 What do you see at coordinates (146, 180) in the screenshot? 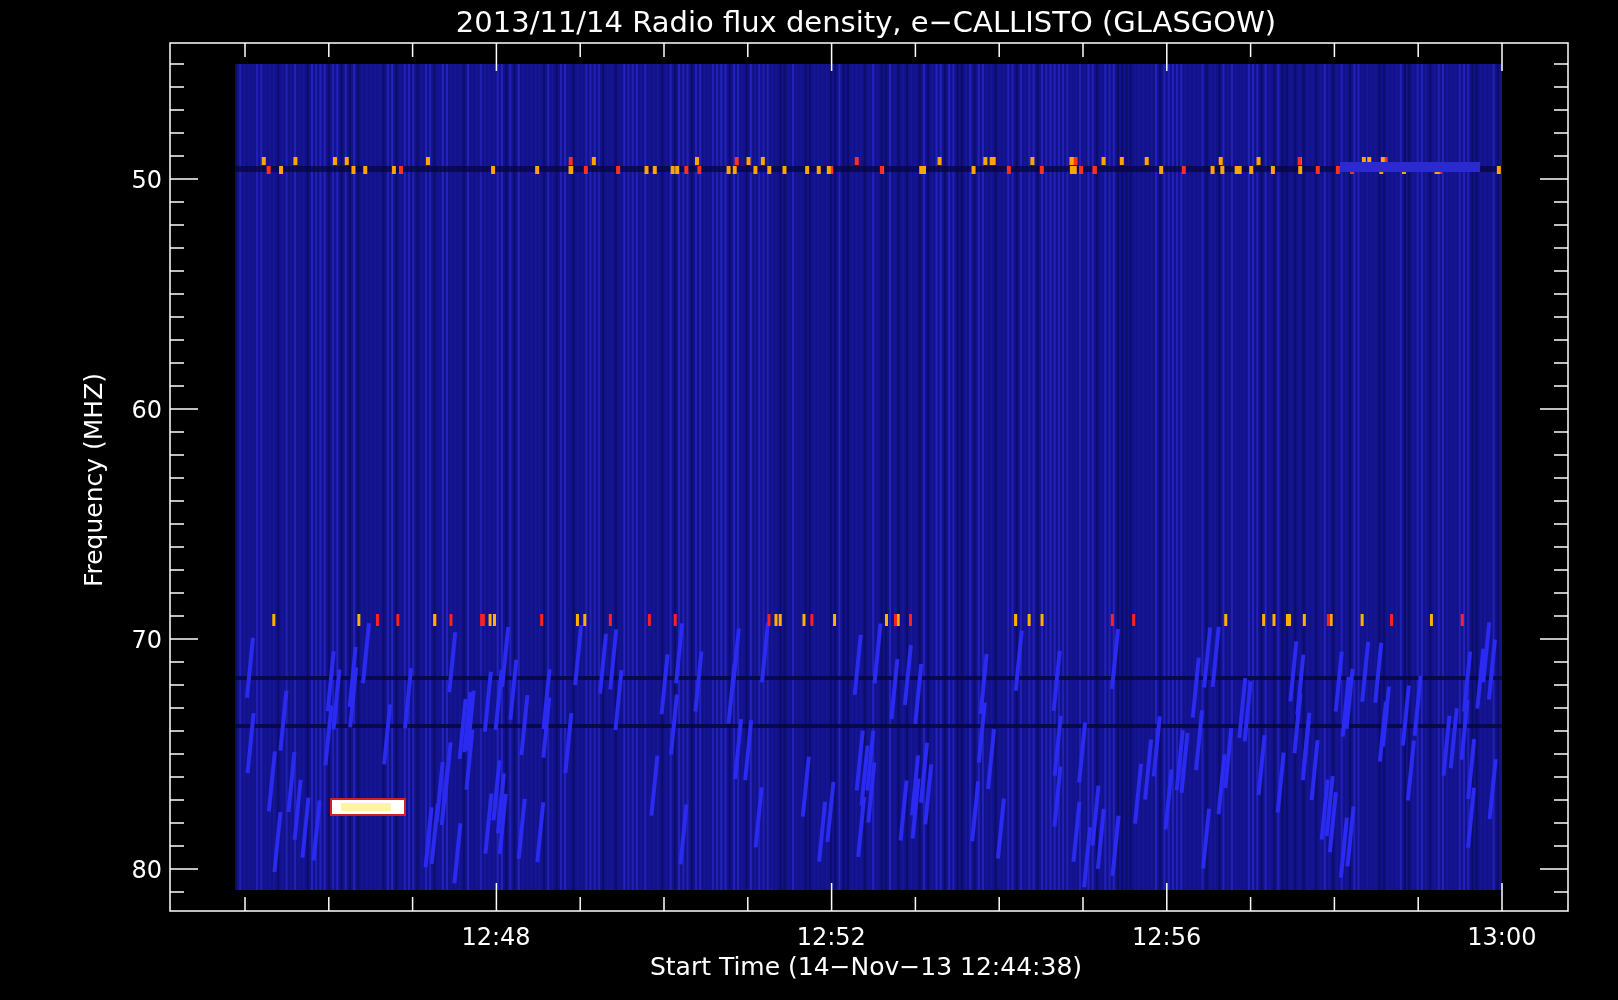
I see `y-tick-label: 50` at bounding box center [146, 180].